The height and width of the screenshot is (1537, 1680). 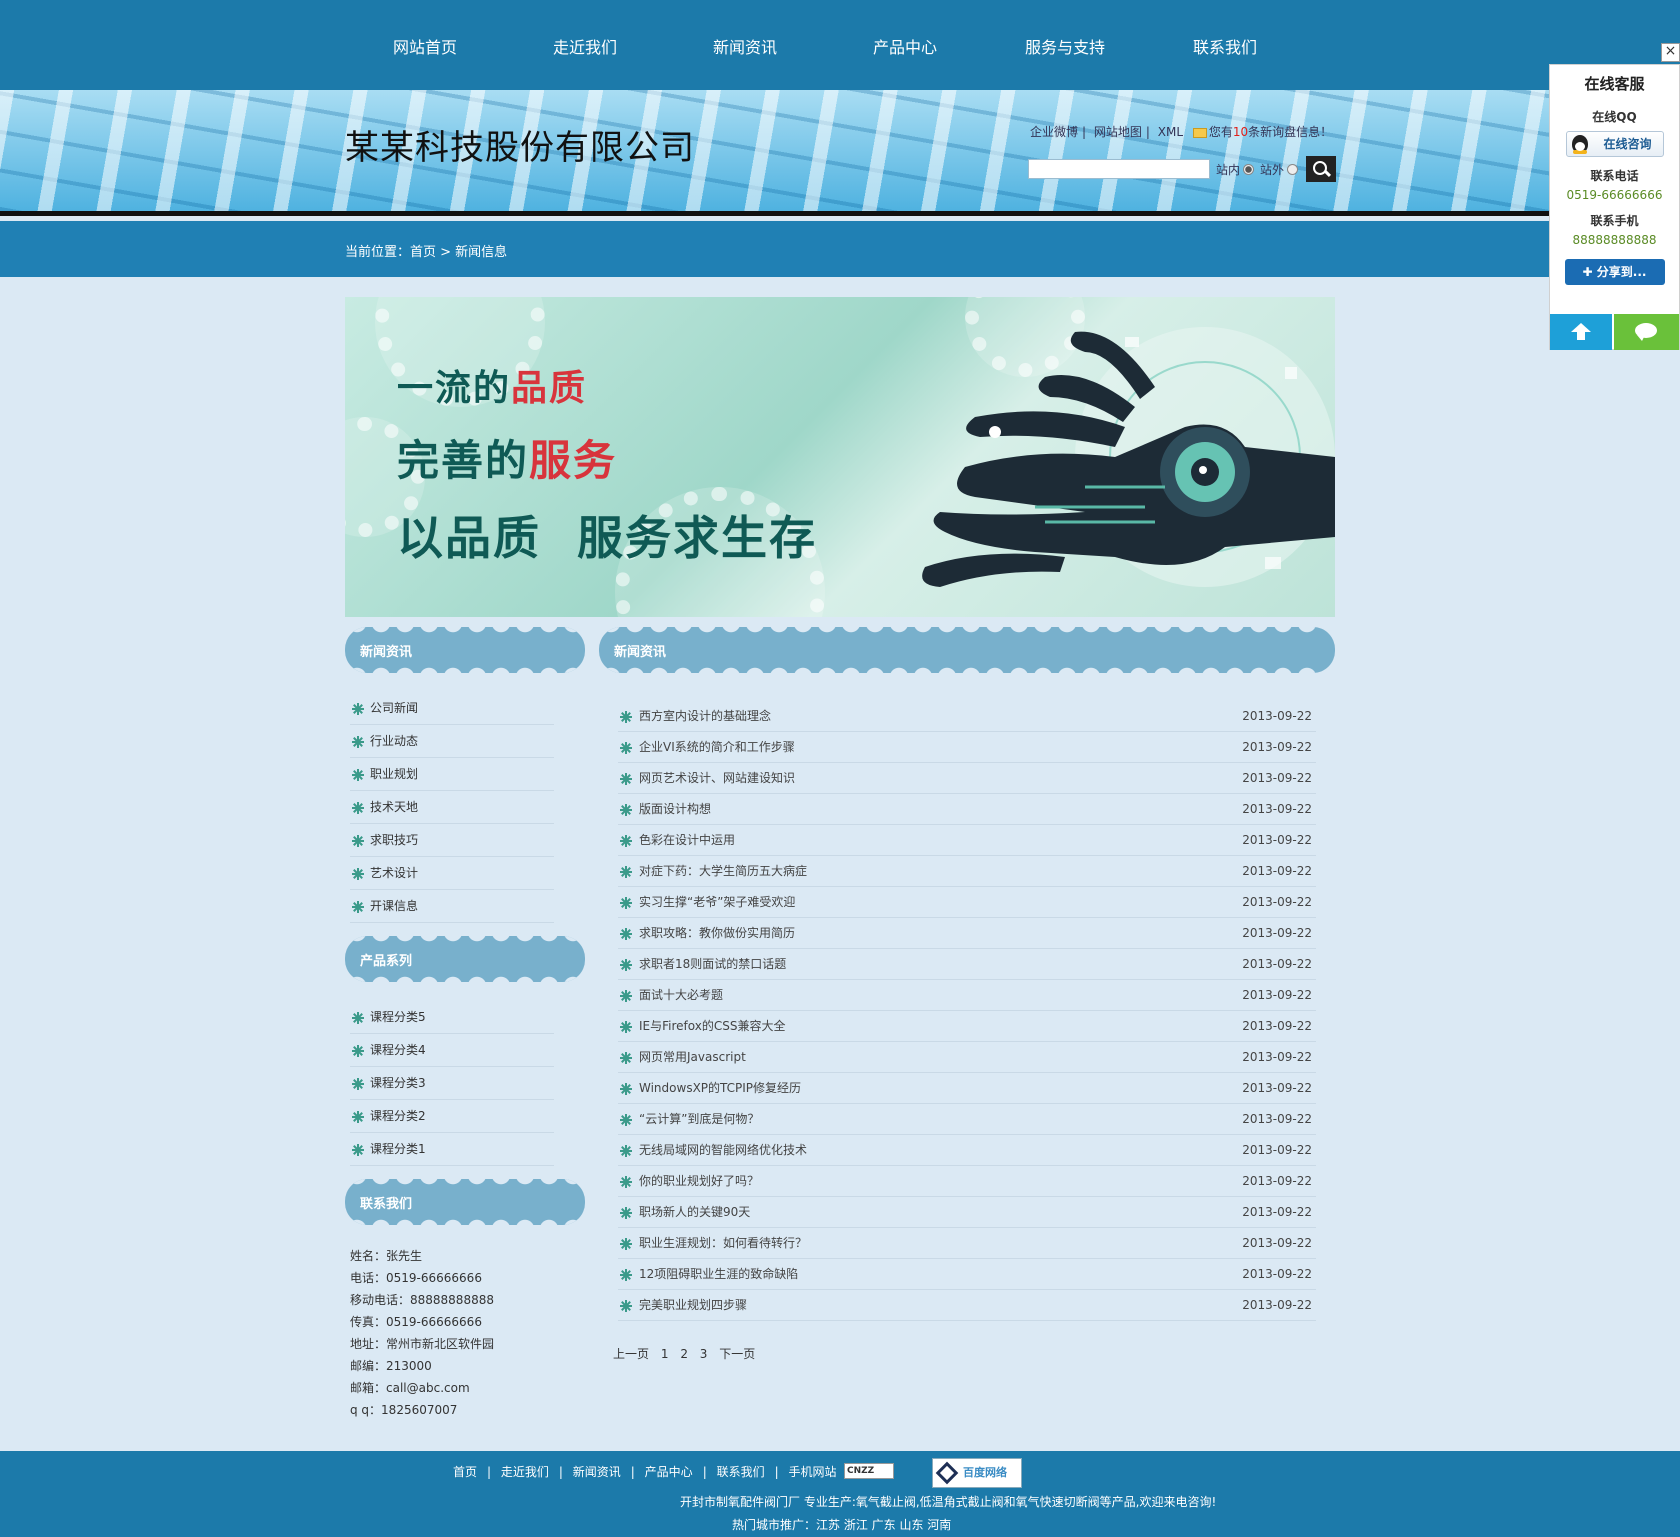 I want to click on news-title: 实习生撑“老爷”架子难受欢迎, so click(x=717, y=902).